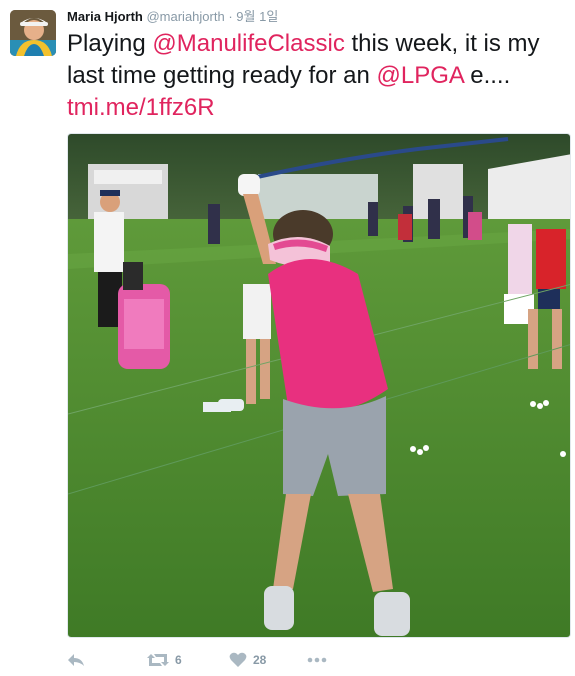  I want to click on heart-icon, so click(238, 659).